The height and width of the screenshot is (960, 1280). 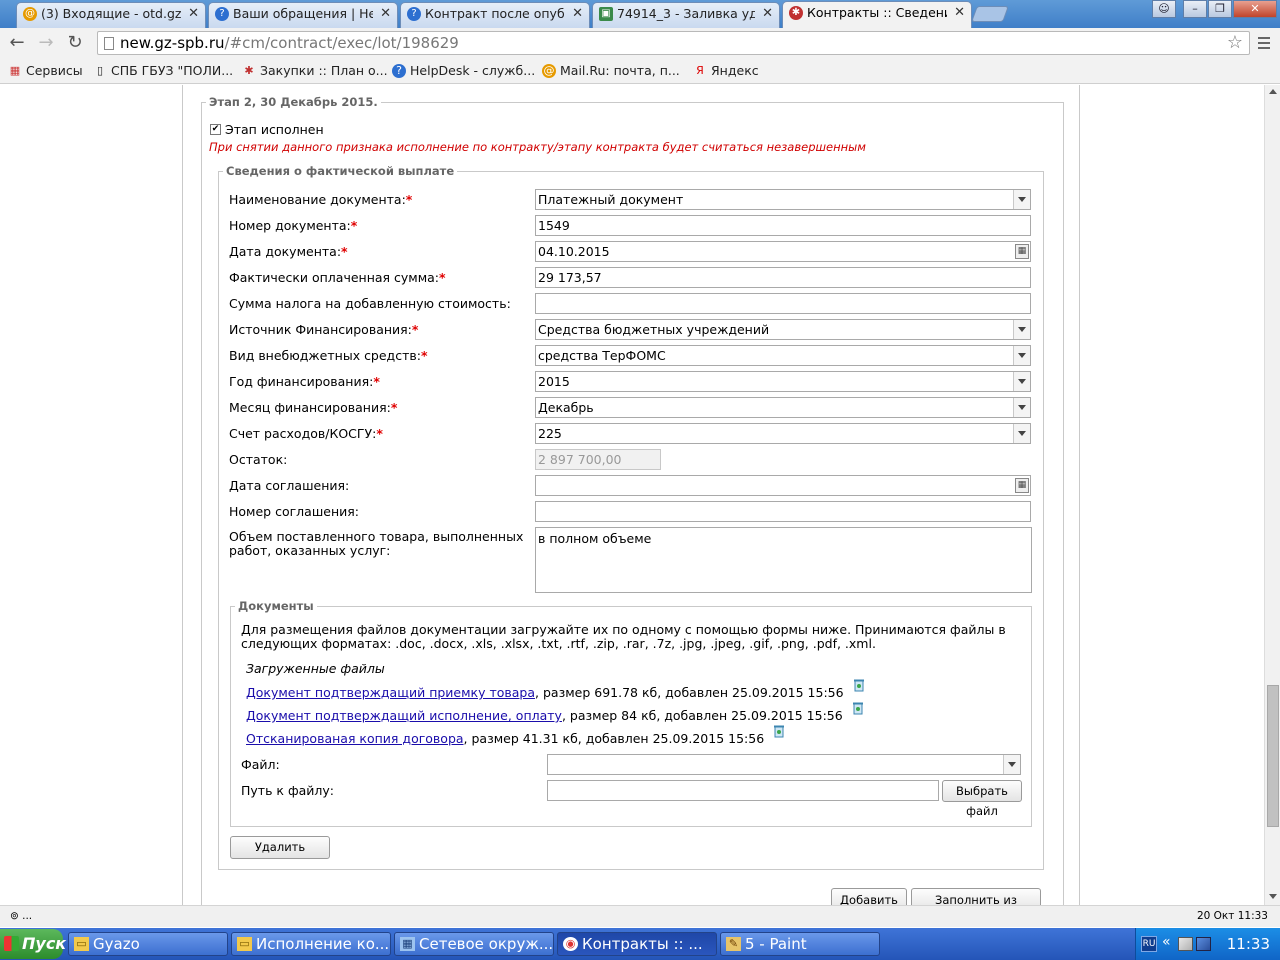 I want to click on document-name-label: Наименование документа:*, so click(x=321, y=199).